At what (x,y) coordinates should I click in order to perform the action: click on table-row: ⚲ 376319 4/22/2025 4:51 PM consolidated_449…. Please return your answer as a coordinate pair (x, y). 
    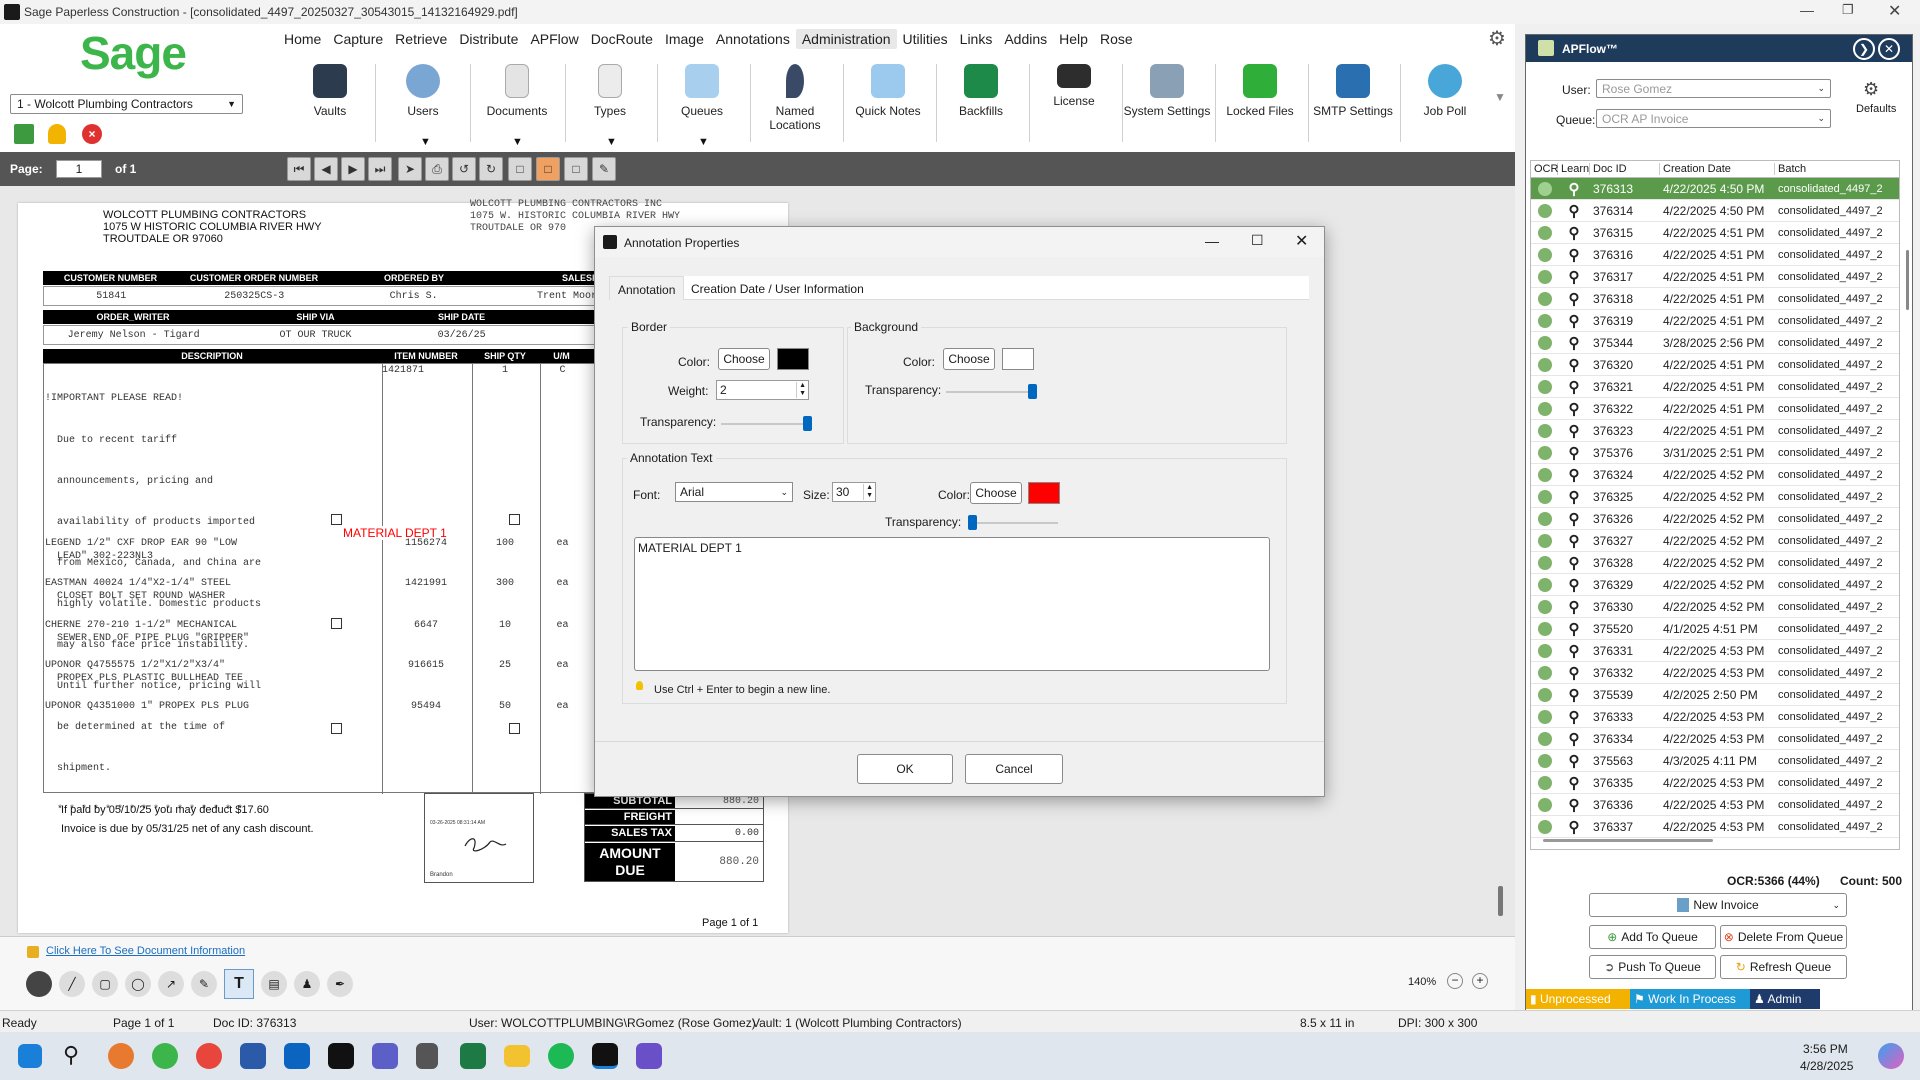
    Looking at the image, I should click on (1715, 321).